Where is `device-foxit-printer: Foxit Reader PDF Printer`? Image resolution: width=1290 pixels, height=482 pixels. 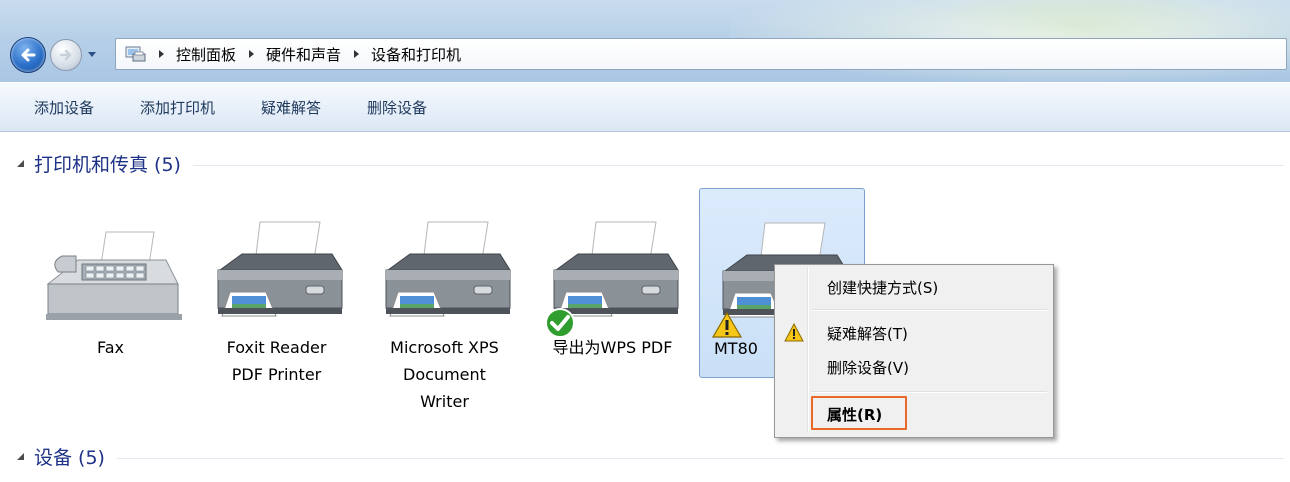 device-foxit-printer: Foxit Reader PDF Printer is located at coordinates (276, 286).